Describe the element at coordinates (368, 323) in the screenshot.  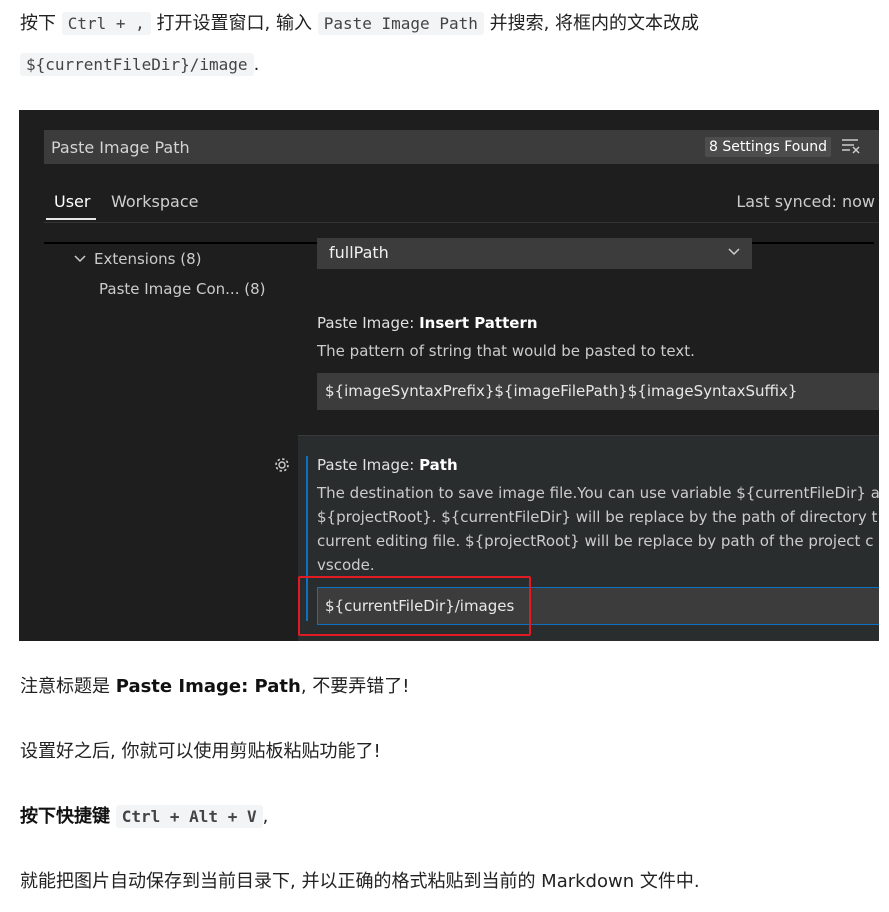
I see `insert-pattern-title-prefix: Paste Image:` at that location.